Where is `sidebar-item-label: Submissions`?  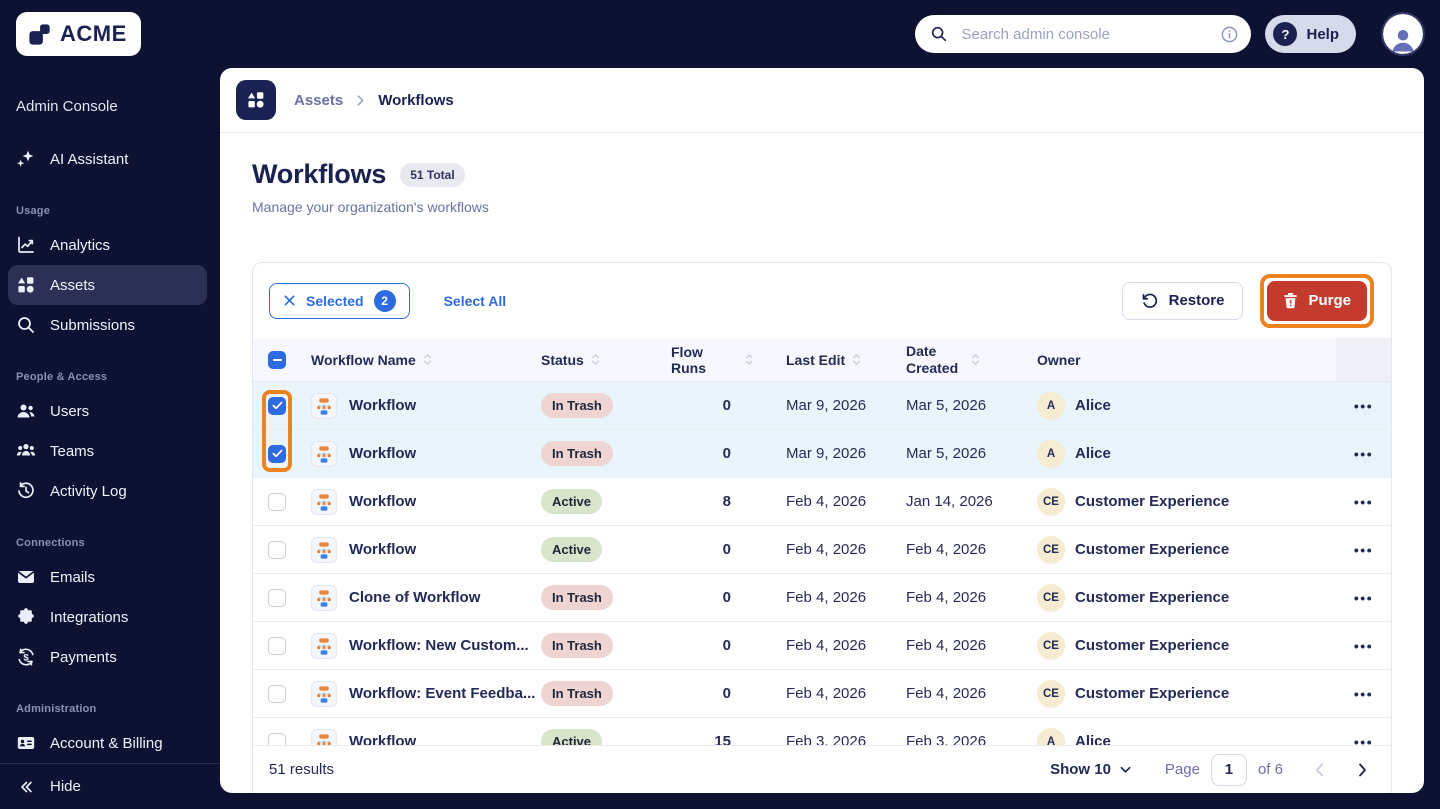 sidebar-item-label: Submissions is located at coordinates (93, 325).